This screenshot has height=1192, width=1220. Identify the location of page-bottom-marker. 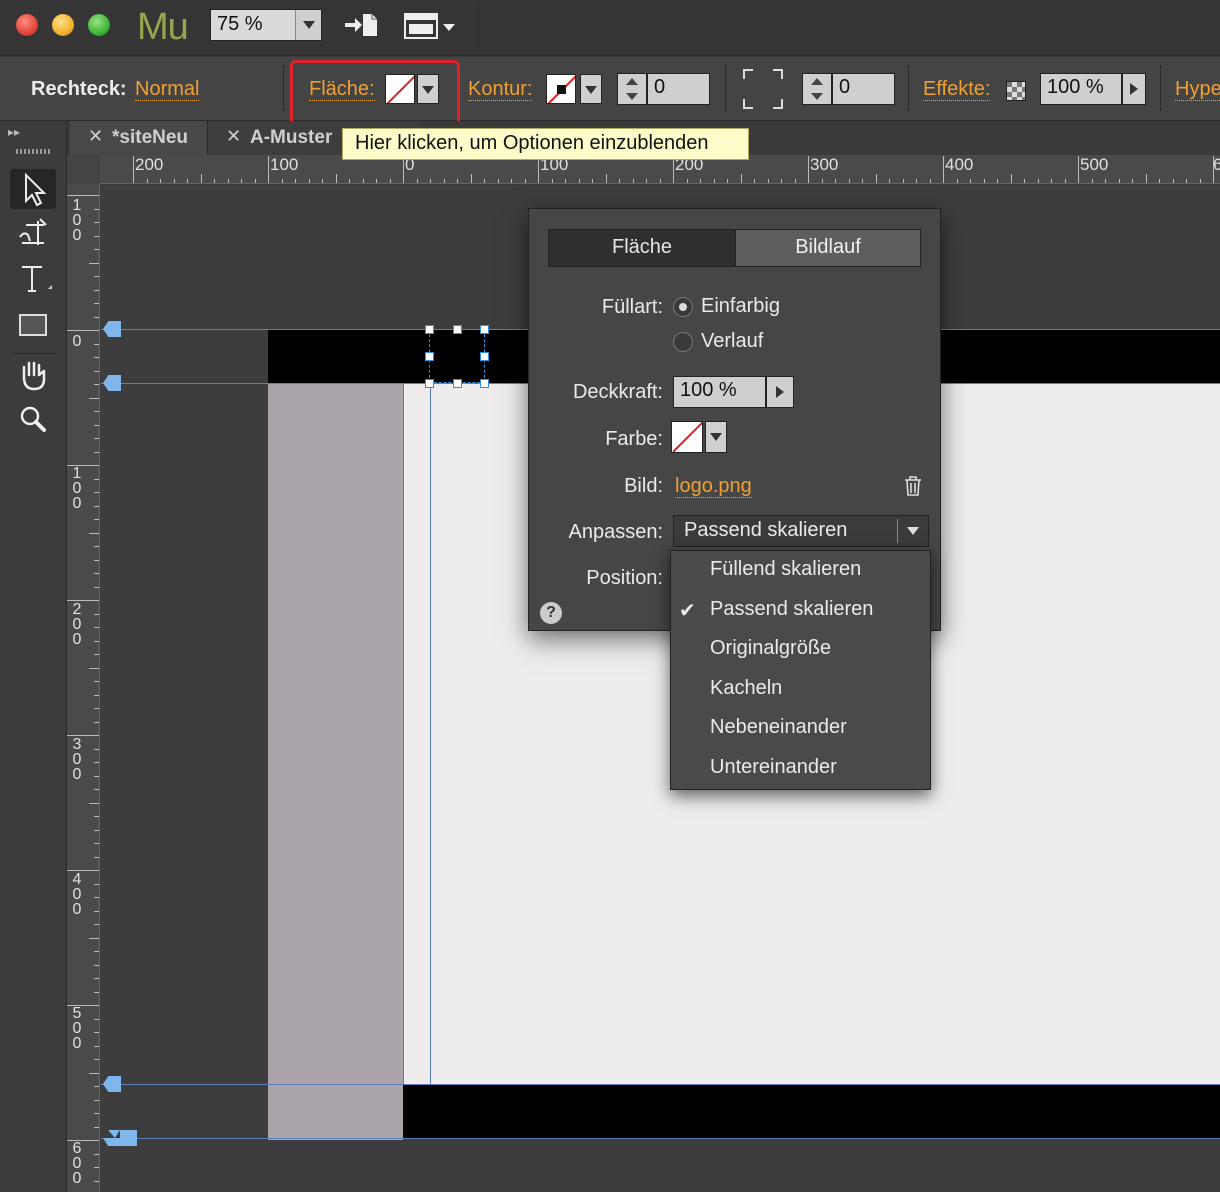
(120, 1138).